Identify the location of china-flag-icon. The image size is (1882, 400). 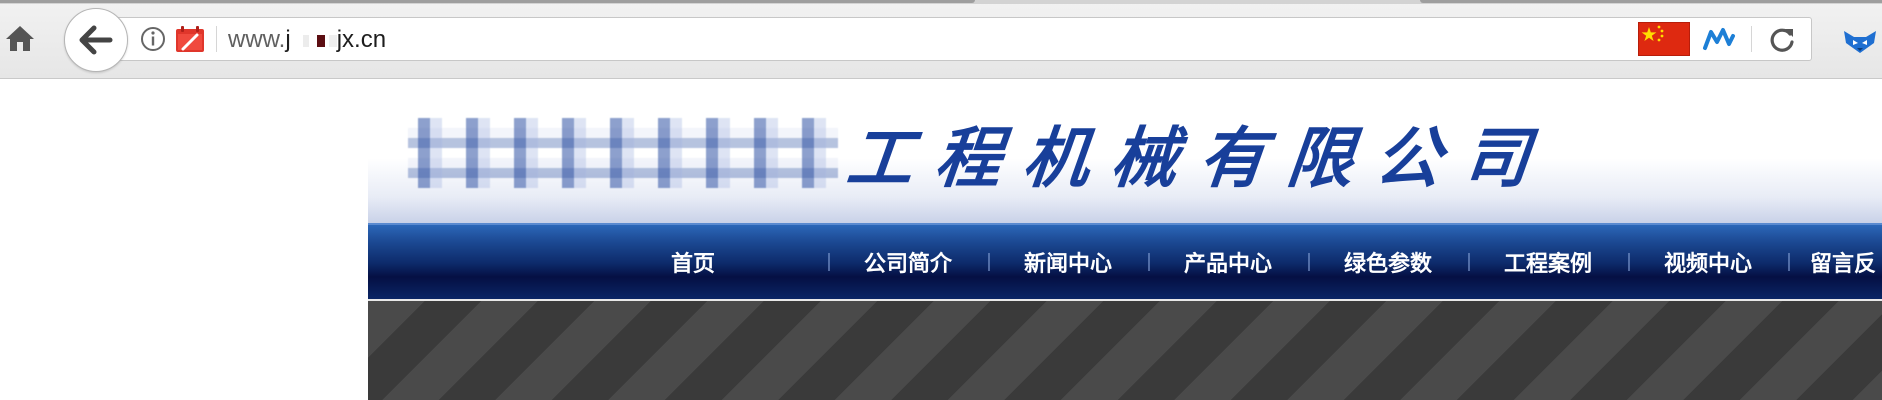
(1664, 39).